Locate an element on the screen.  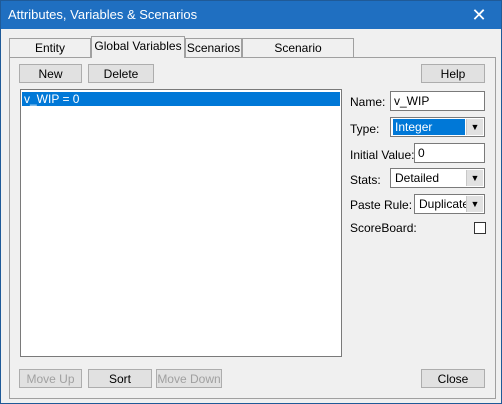
paste-rule-label: Paste Rule: is located at coordinates (381, 205).